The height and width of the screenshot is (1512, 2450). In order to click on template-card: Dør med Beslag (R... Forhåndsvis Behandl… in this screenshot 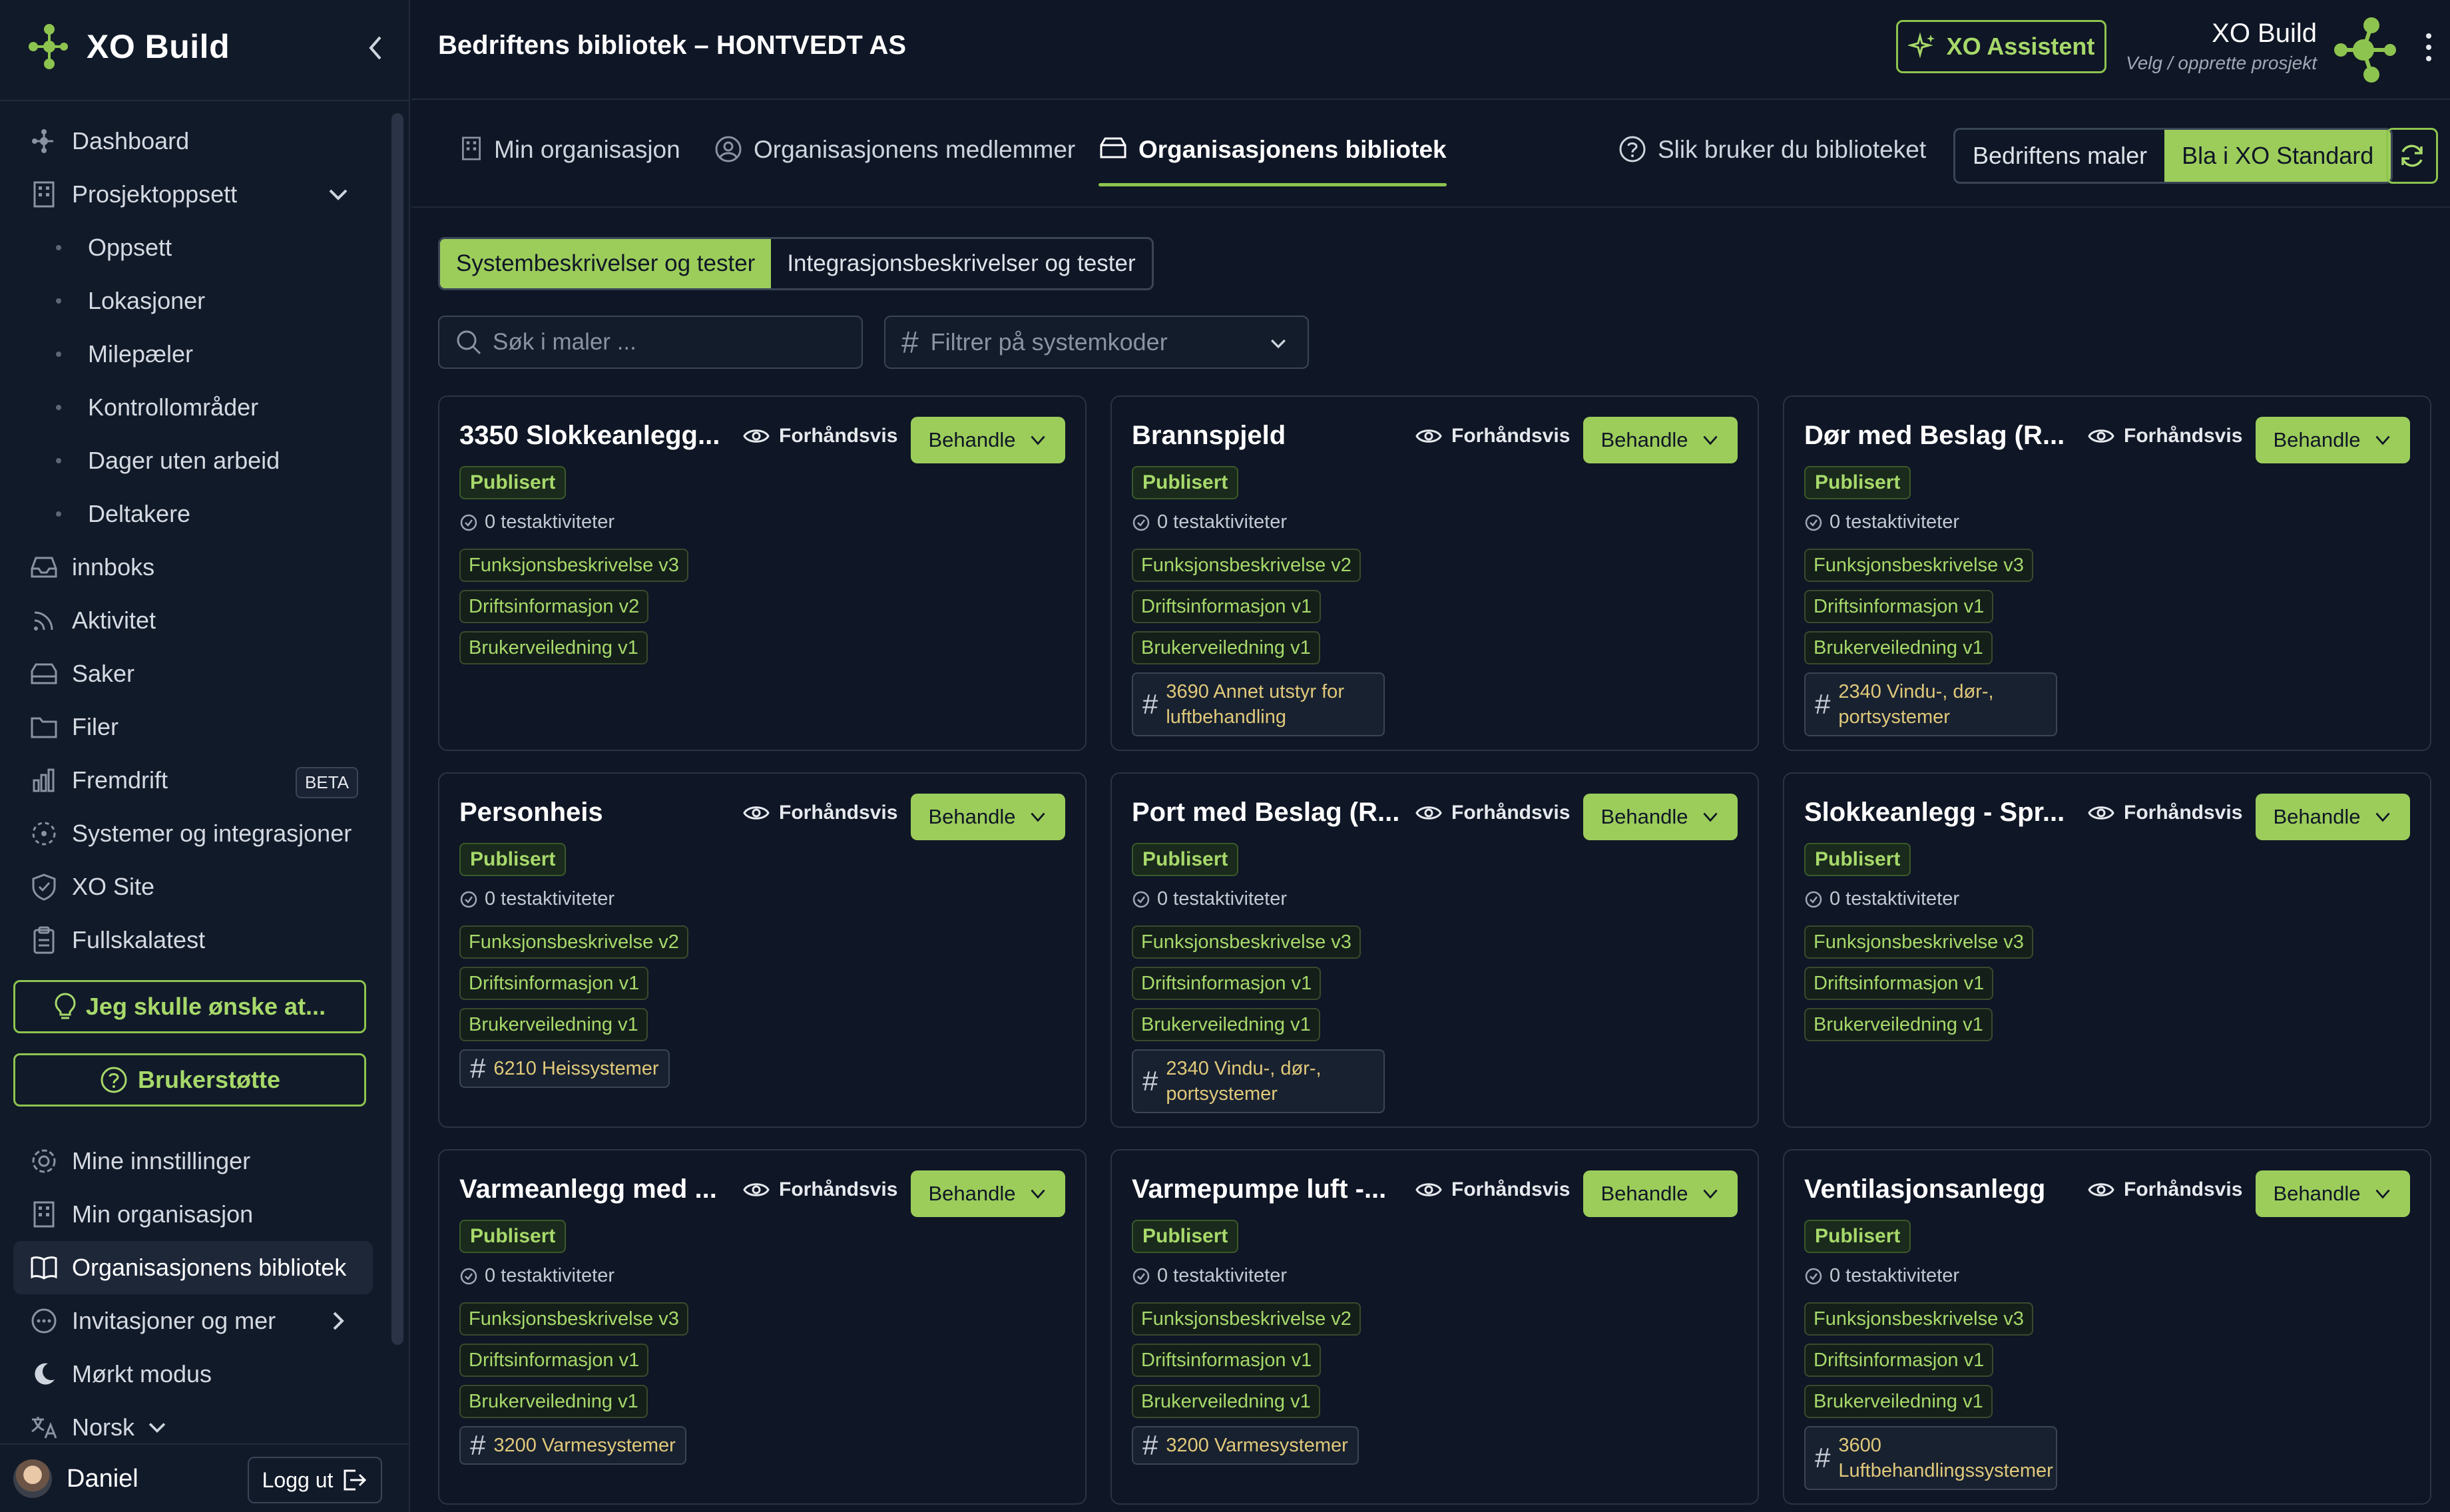, I will do `click(2107, 573)`.